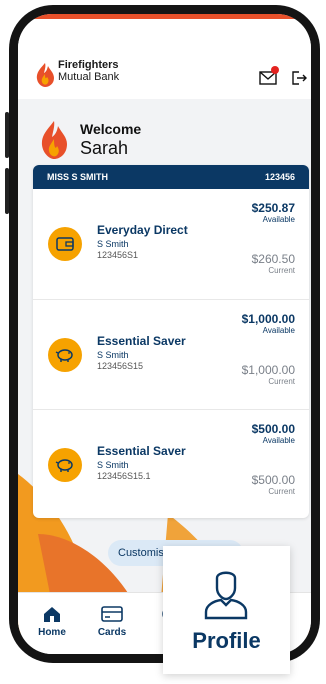 Image resolution: width=326 pixels, height=684 pixels. Describe the element at coordinates (275, 70) in the screenshot. I see `notification-badge` at that location.